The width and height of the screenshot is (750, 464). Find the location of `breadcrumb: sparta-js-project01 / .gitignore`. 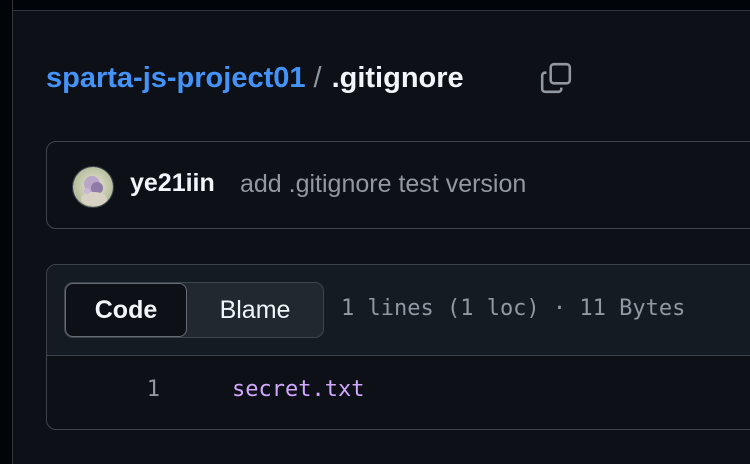

breadcrumb: sparta-js-project01 / .gitignore is located at coordinates (255, 78).